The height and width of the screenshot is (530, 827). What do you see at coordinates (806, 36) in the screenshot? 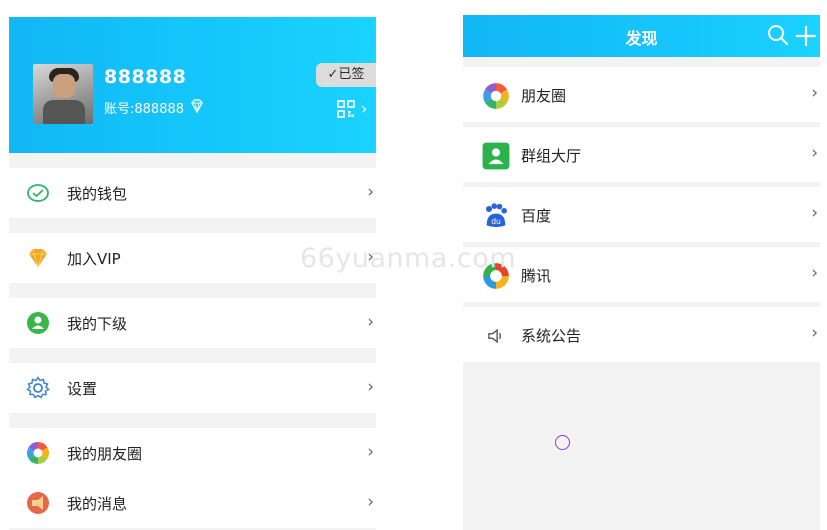
I see `add-icon` at bounding box center [806, 36].